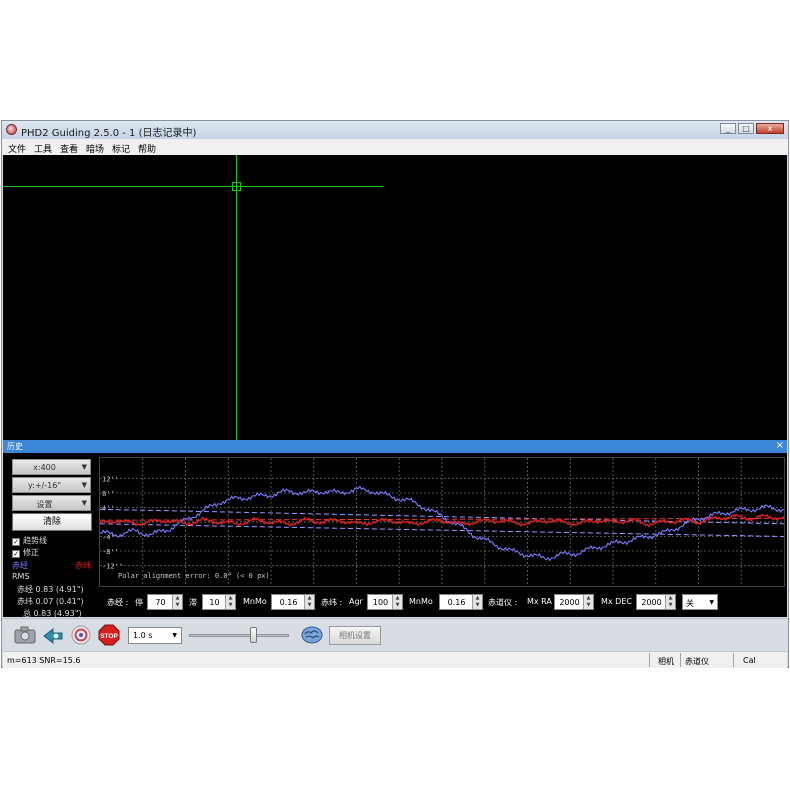 The width and height of the screenshot is (790, 790). Describe the element at coordinates (666, 661) in the screenshot. I see `status-camera: 相机` at that location.